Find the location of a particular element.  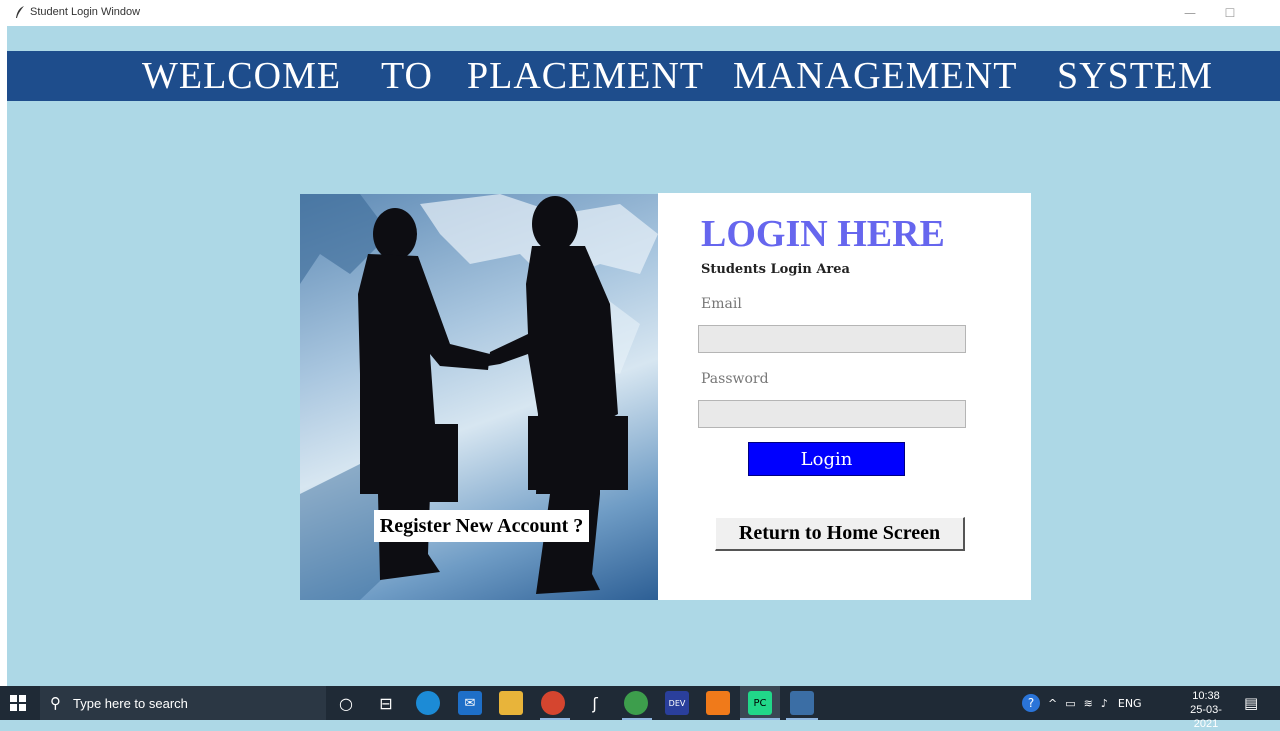

clock-date: 25-03-2021 is located at coordinates (1206, 717).